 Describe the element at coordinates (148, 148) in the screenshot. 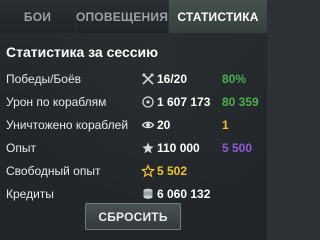

I see `experience-star-icon` at that location.